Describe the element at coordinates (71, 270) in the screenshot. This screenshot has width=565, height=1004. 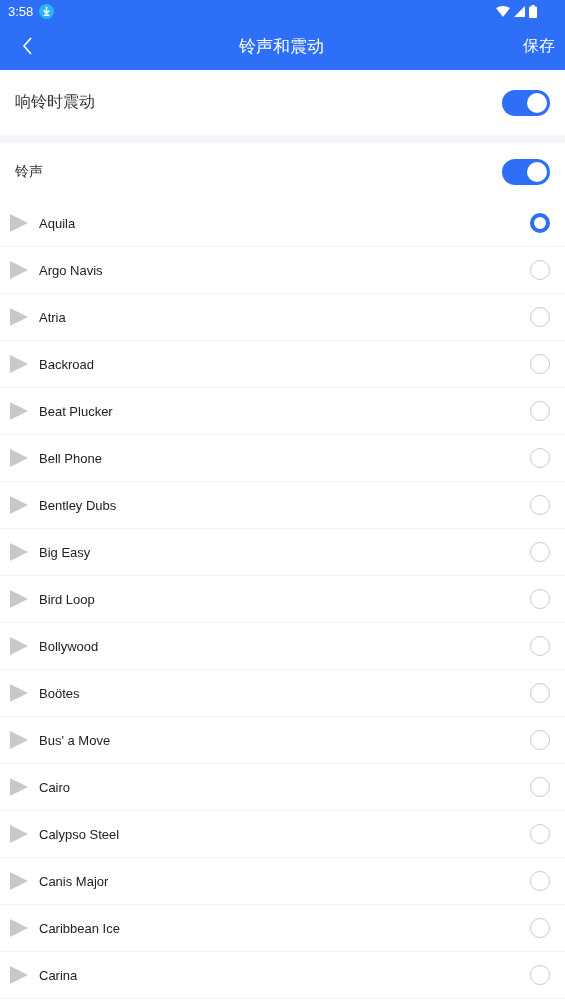
I see `ringtone-name: Argo Navis` at that location.